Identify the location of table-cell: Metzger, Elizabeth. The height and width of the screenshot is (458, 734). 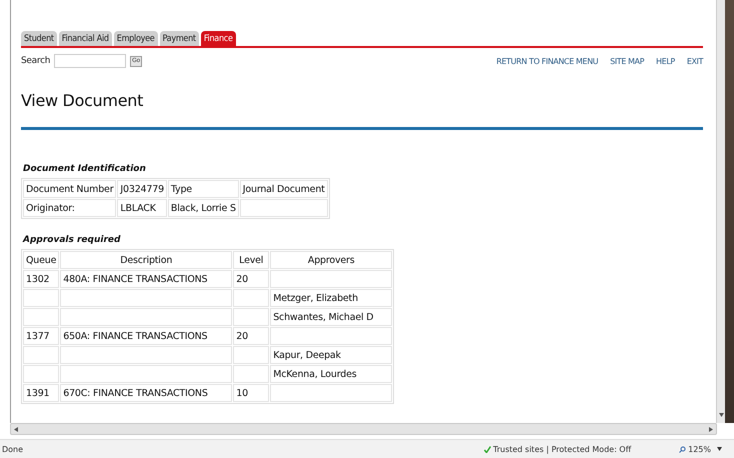
(331, 298).